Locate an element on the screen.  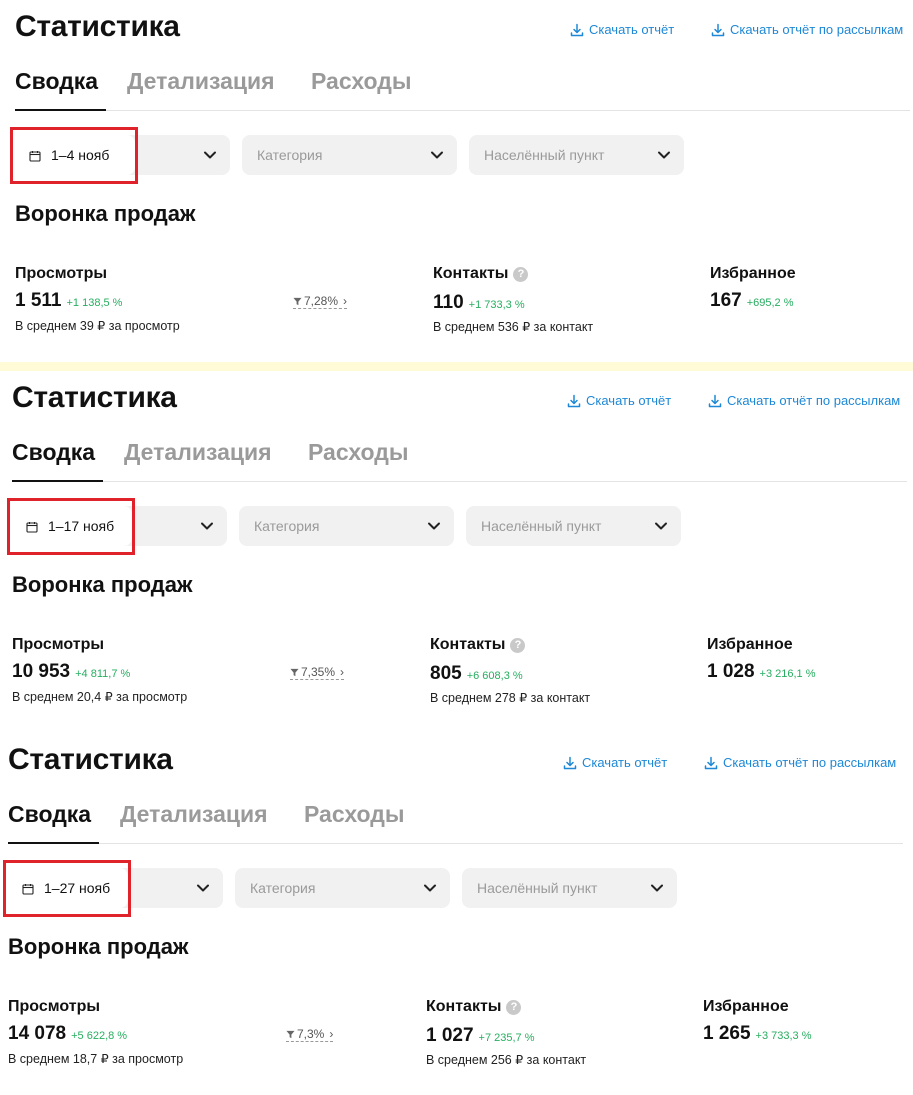
date-range-button: 1–17 нояб is located at coordinates (72, 526).